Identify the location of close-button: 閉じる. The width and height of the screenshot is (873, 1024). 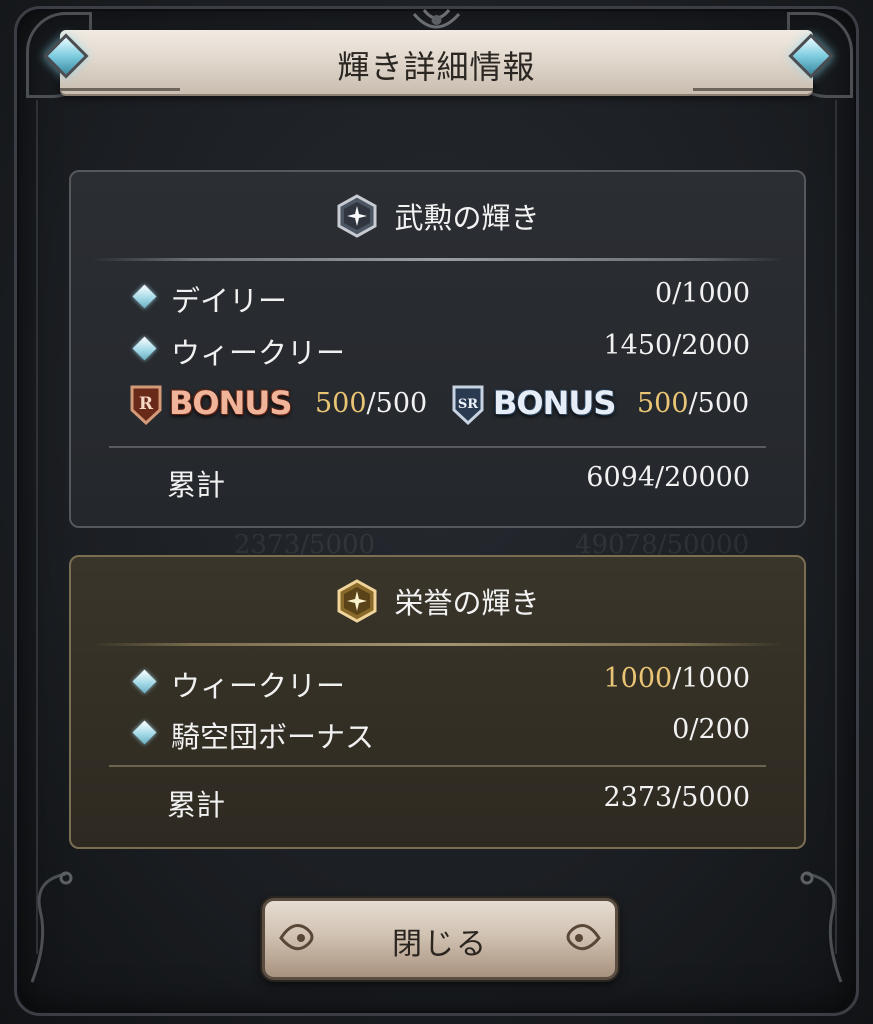
(440, 939).